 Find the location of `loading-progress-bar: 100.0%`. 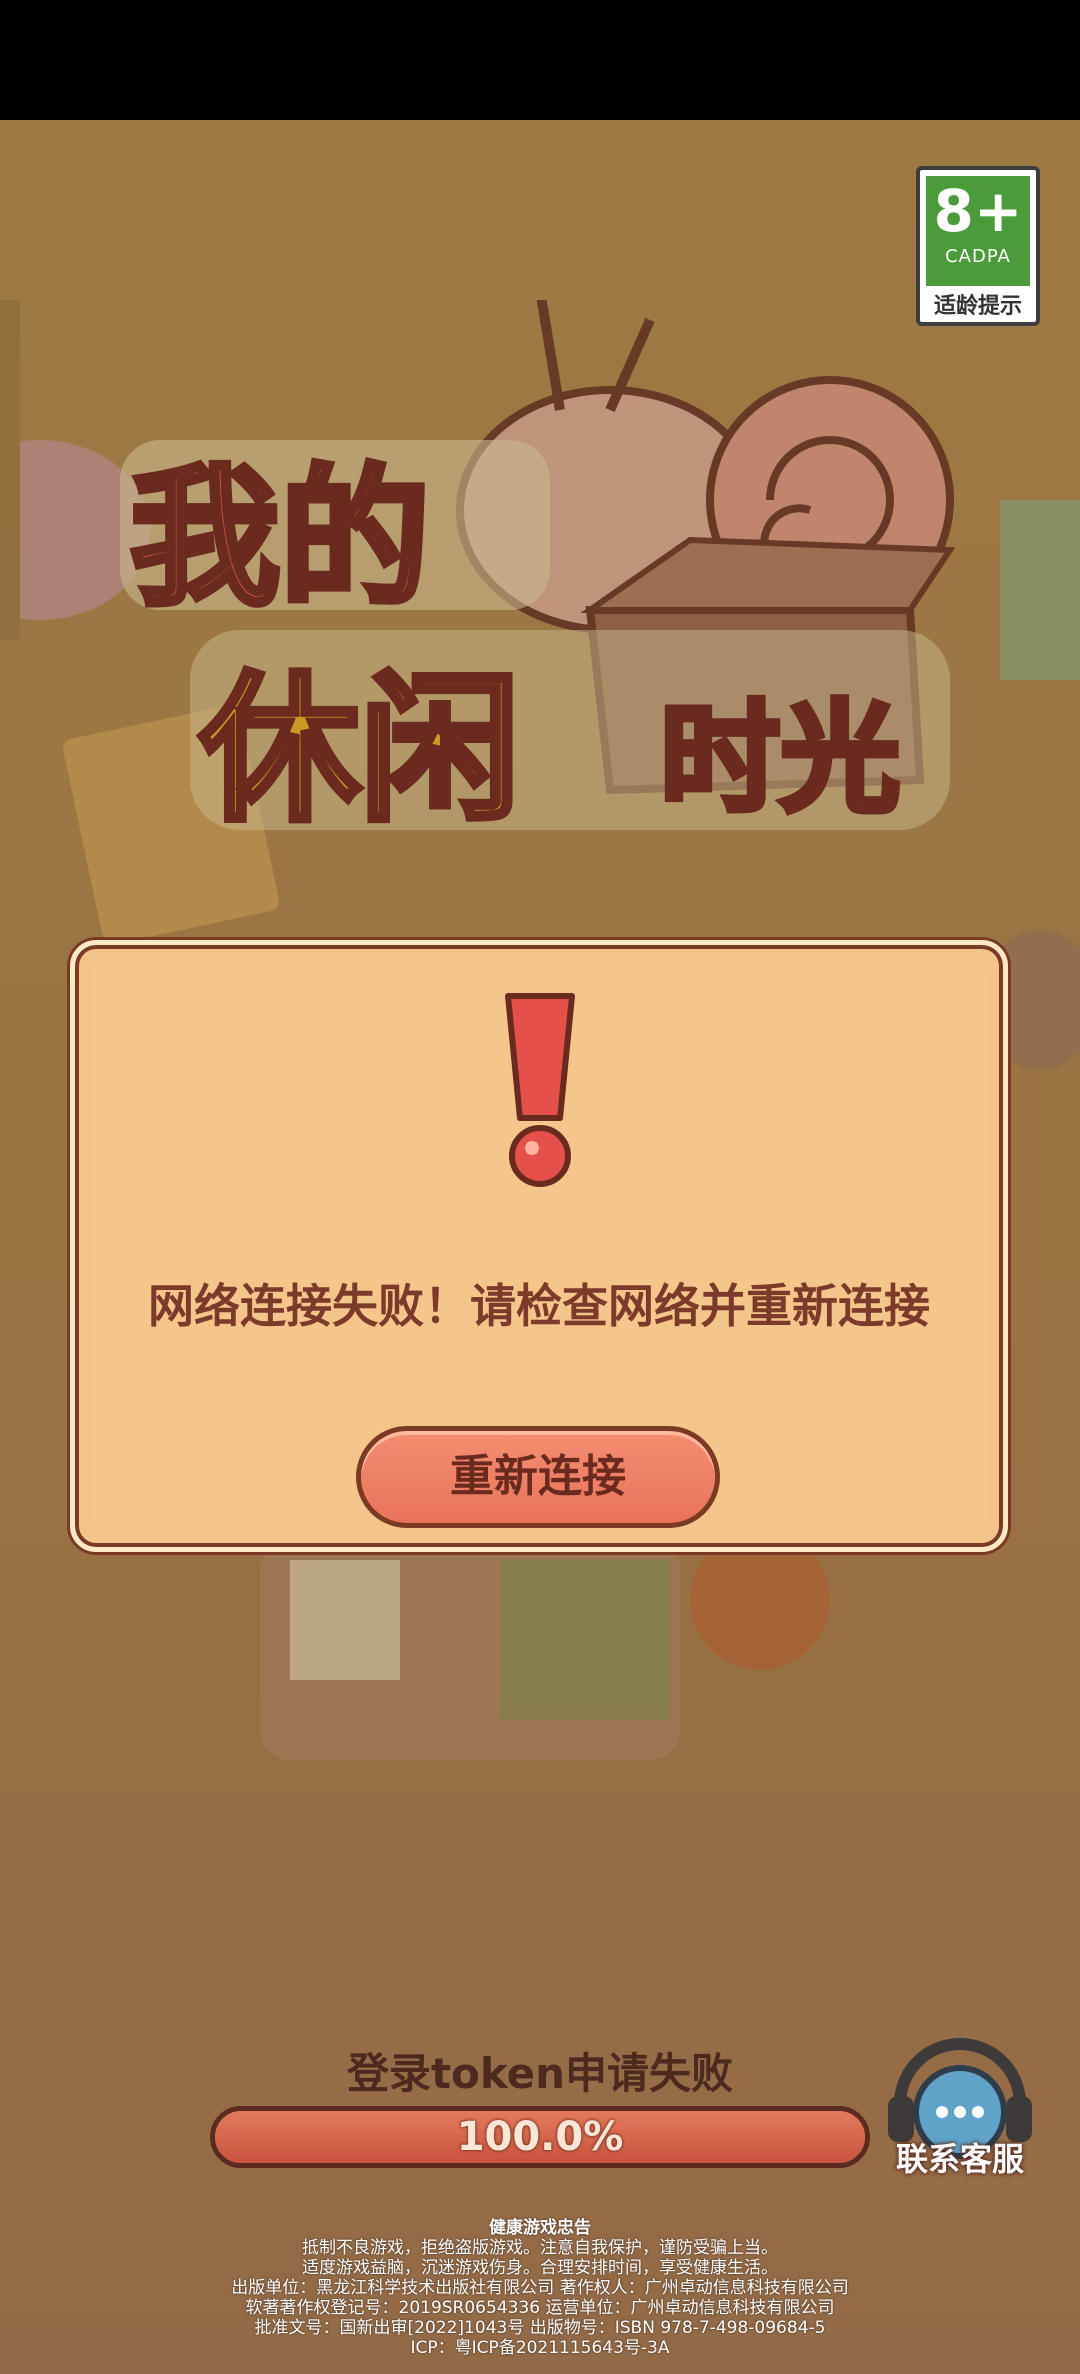

loading-progress-bar: 100.0% is located at coordinates (540, 2137).